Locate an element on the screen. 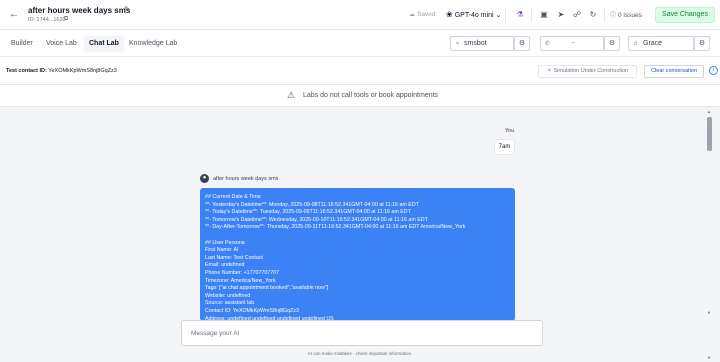 The height and width of the screenshot is (362, 720). ai-name: after hours week days sms is located at coordinates (246, 179).